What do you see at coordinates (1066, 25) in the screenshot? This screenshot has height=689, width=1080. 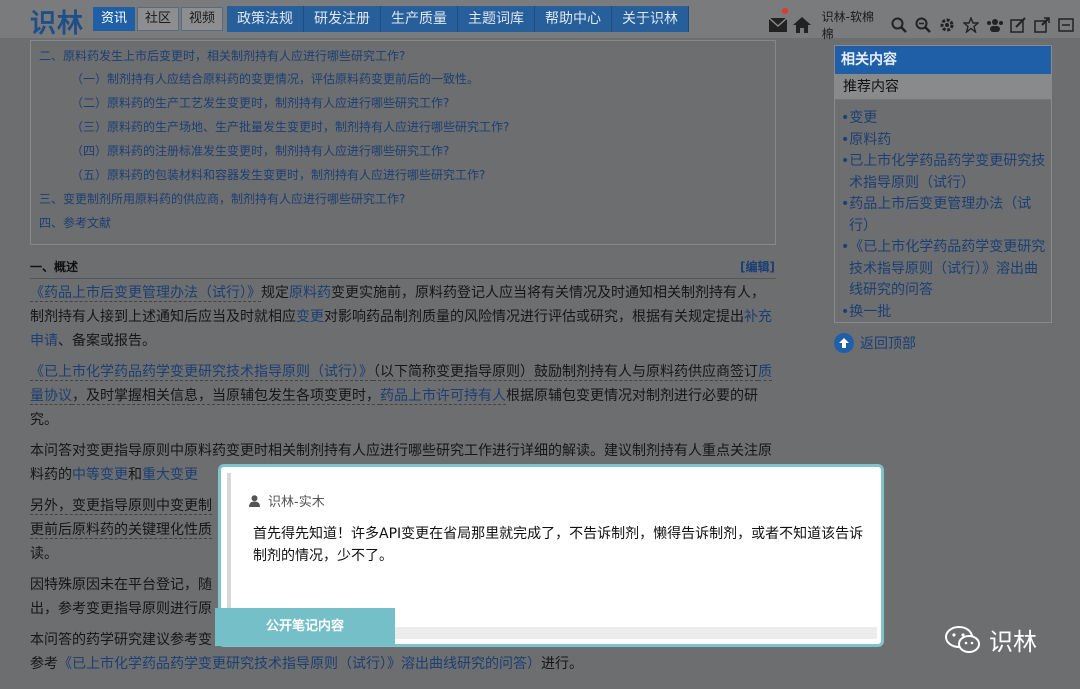 I see `export-icon` at bounding box center [1066, 25].